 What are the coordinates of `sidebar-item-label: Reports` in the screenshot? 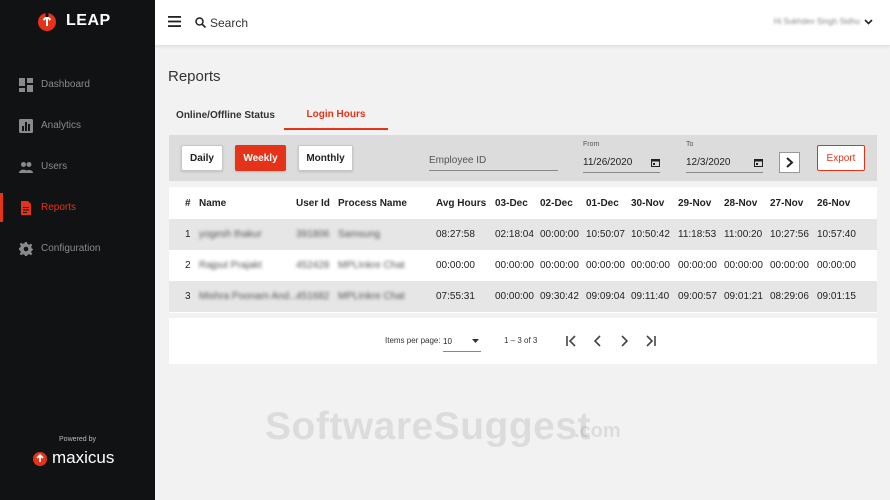 It's located at (59, 207).